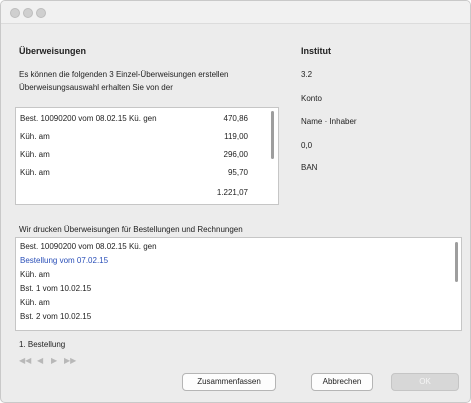 The image size is (471, 403). I want to click on details-line-4: 0,0, so click(307, 145).